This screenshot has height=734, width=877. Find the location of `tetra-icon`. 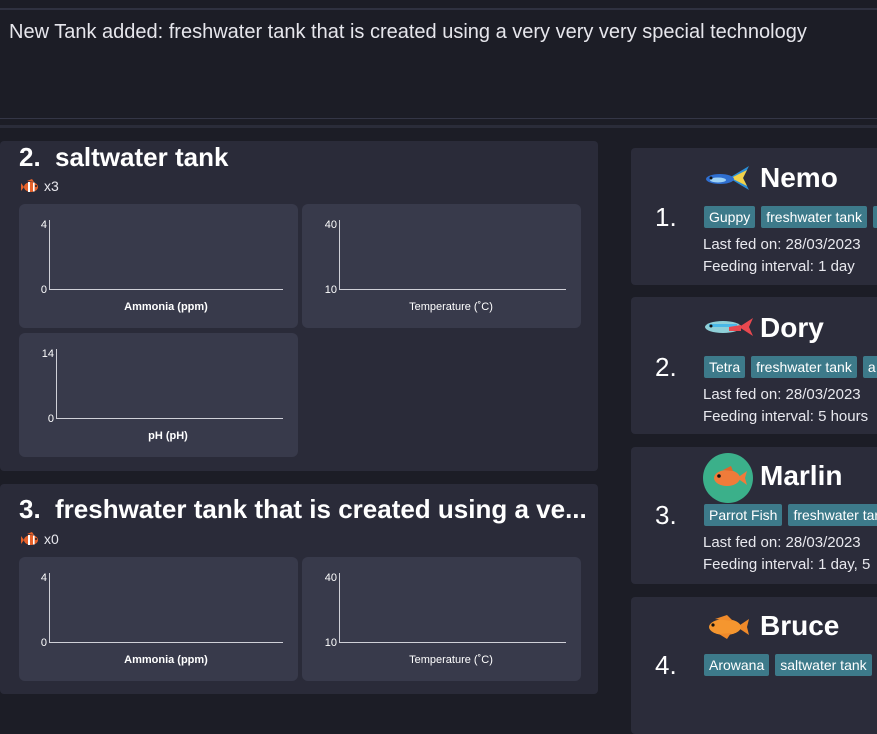

tetra-icon is located at coordinates (729, 327).